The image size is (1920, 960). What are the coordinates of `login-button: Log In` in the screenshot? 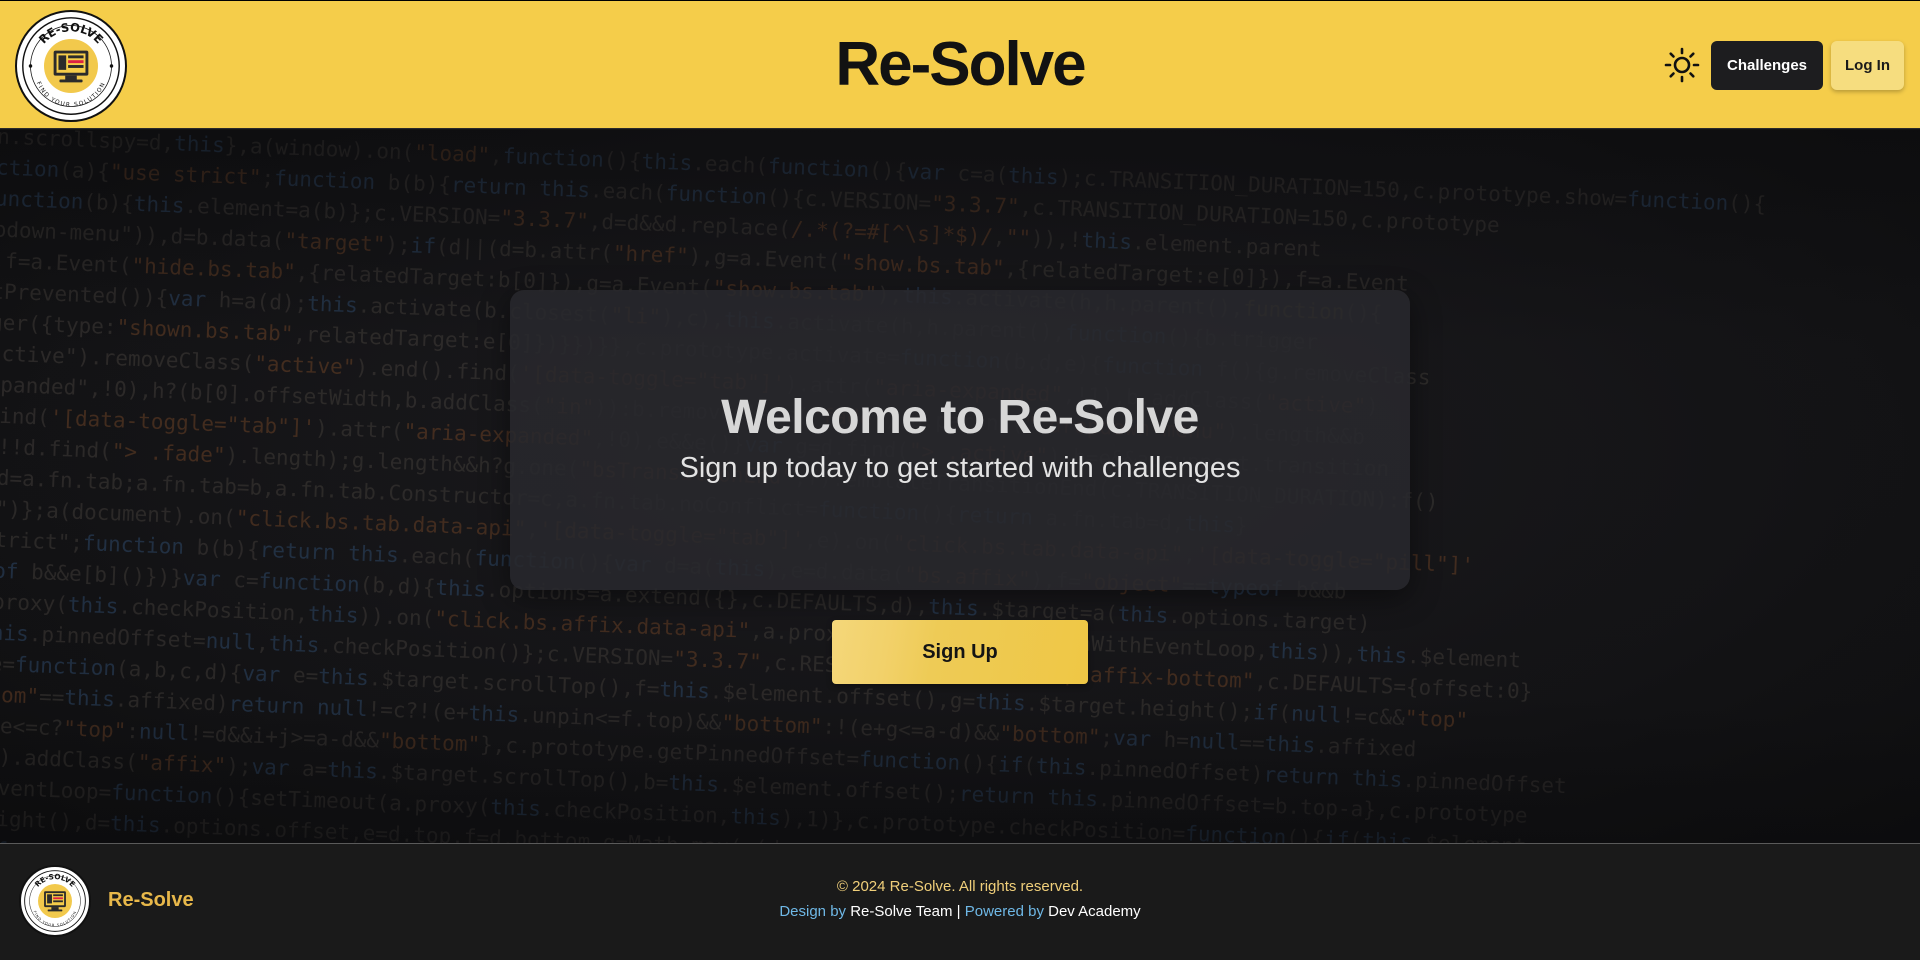 It's located at (1867, 65).